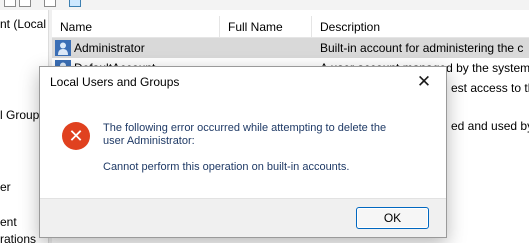 This screenshot has width=529, height=243. What do you see at coordinates (149, 141) in the screenshot?
I see `error-message-line2: user Administrator:` at bounding box center [149, 141].